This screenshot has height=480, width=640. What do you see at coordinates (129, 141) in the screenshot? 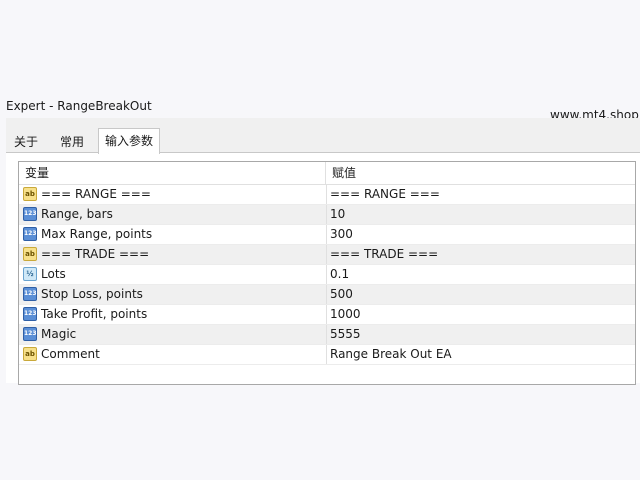
I see `tab-inputs: 输入参数` at bounding box center [129, 141].